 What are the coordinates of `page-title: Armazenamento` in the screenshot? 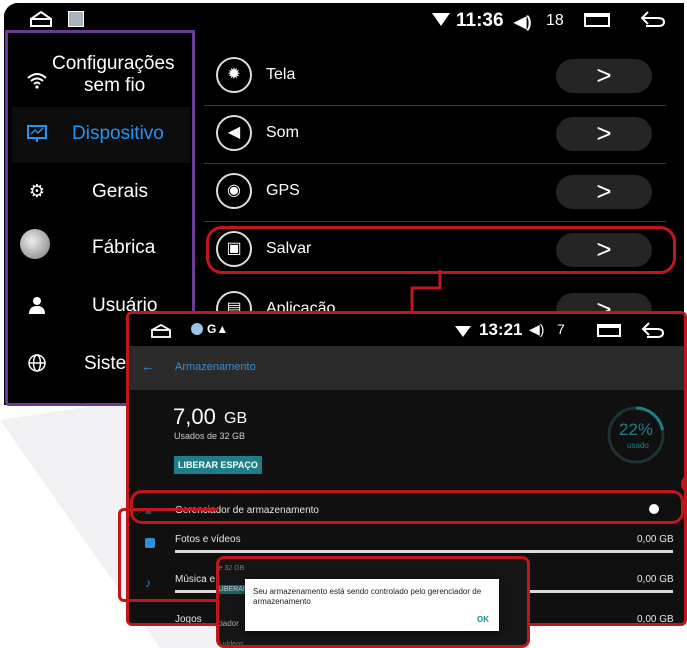 It's located at (215, 367).